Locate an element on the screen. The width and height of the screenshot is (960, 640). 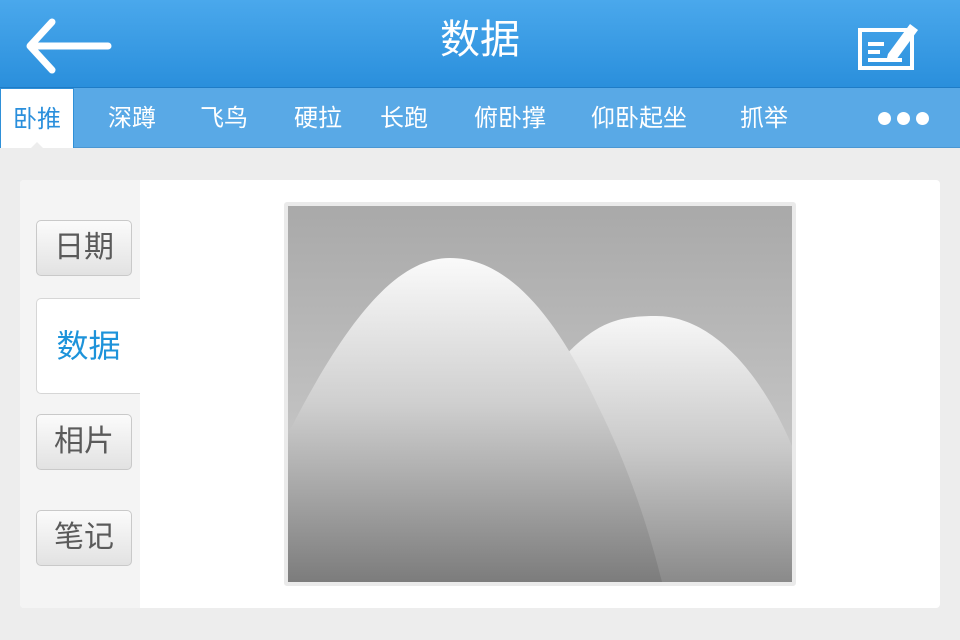
side-menu: 日期 数据 相片 笔记 is located at coordinates (80, 394).